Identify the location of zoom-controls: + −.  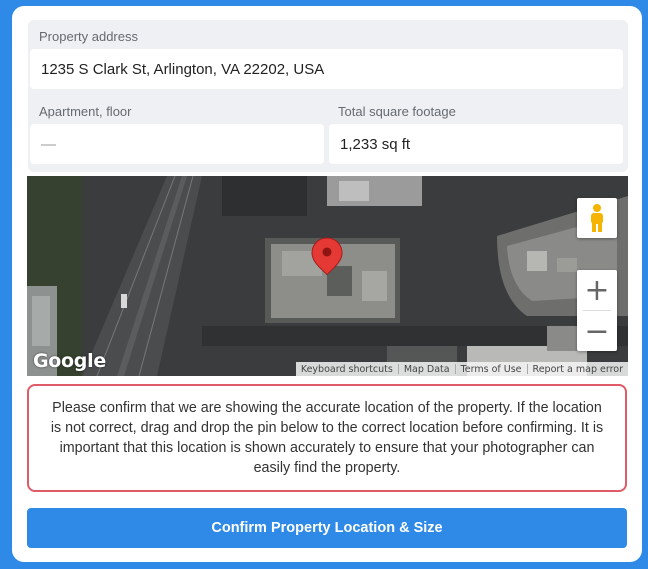
(597, 310).